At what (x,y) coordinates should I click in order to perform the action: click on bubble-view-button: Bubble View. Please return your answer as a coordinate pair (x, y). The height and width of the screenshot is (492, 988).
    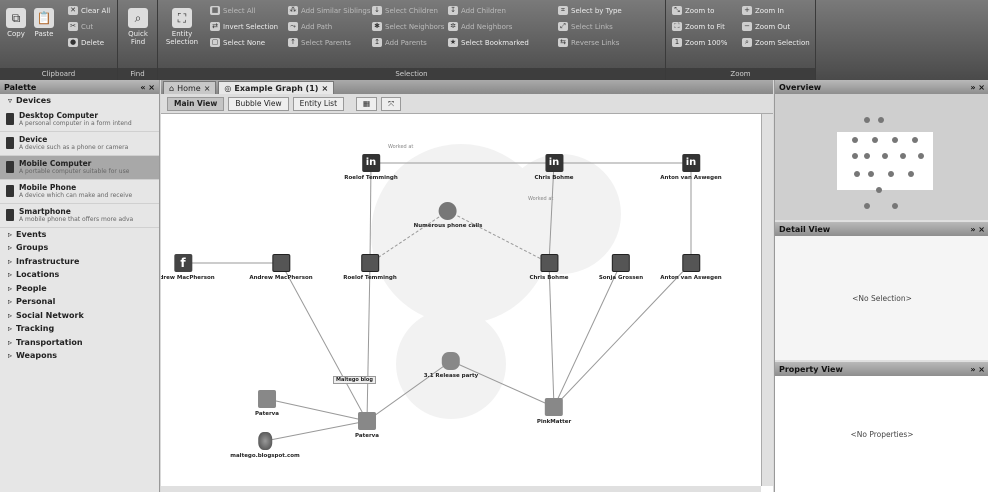
    Looking at the image, I should click on (258, 103).